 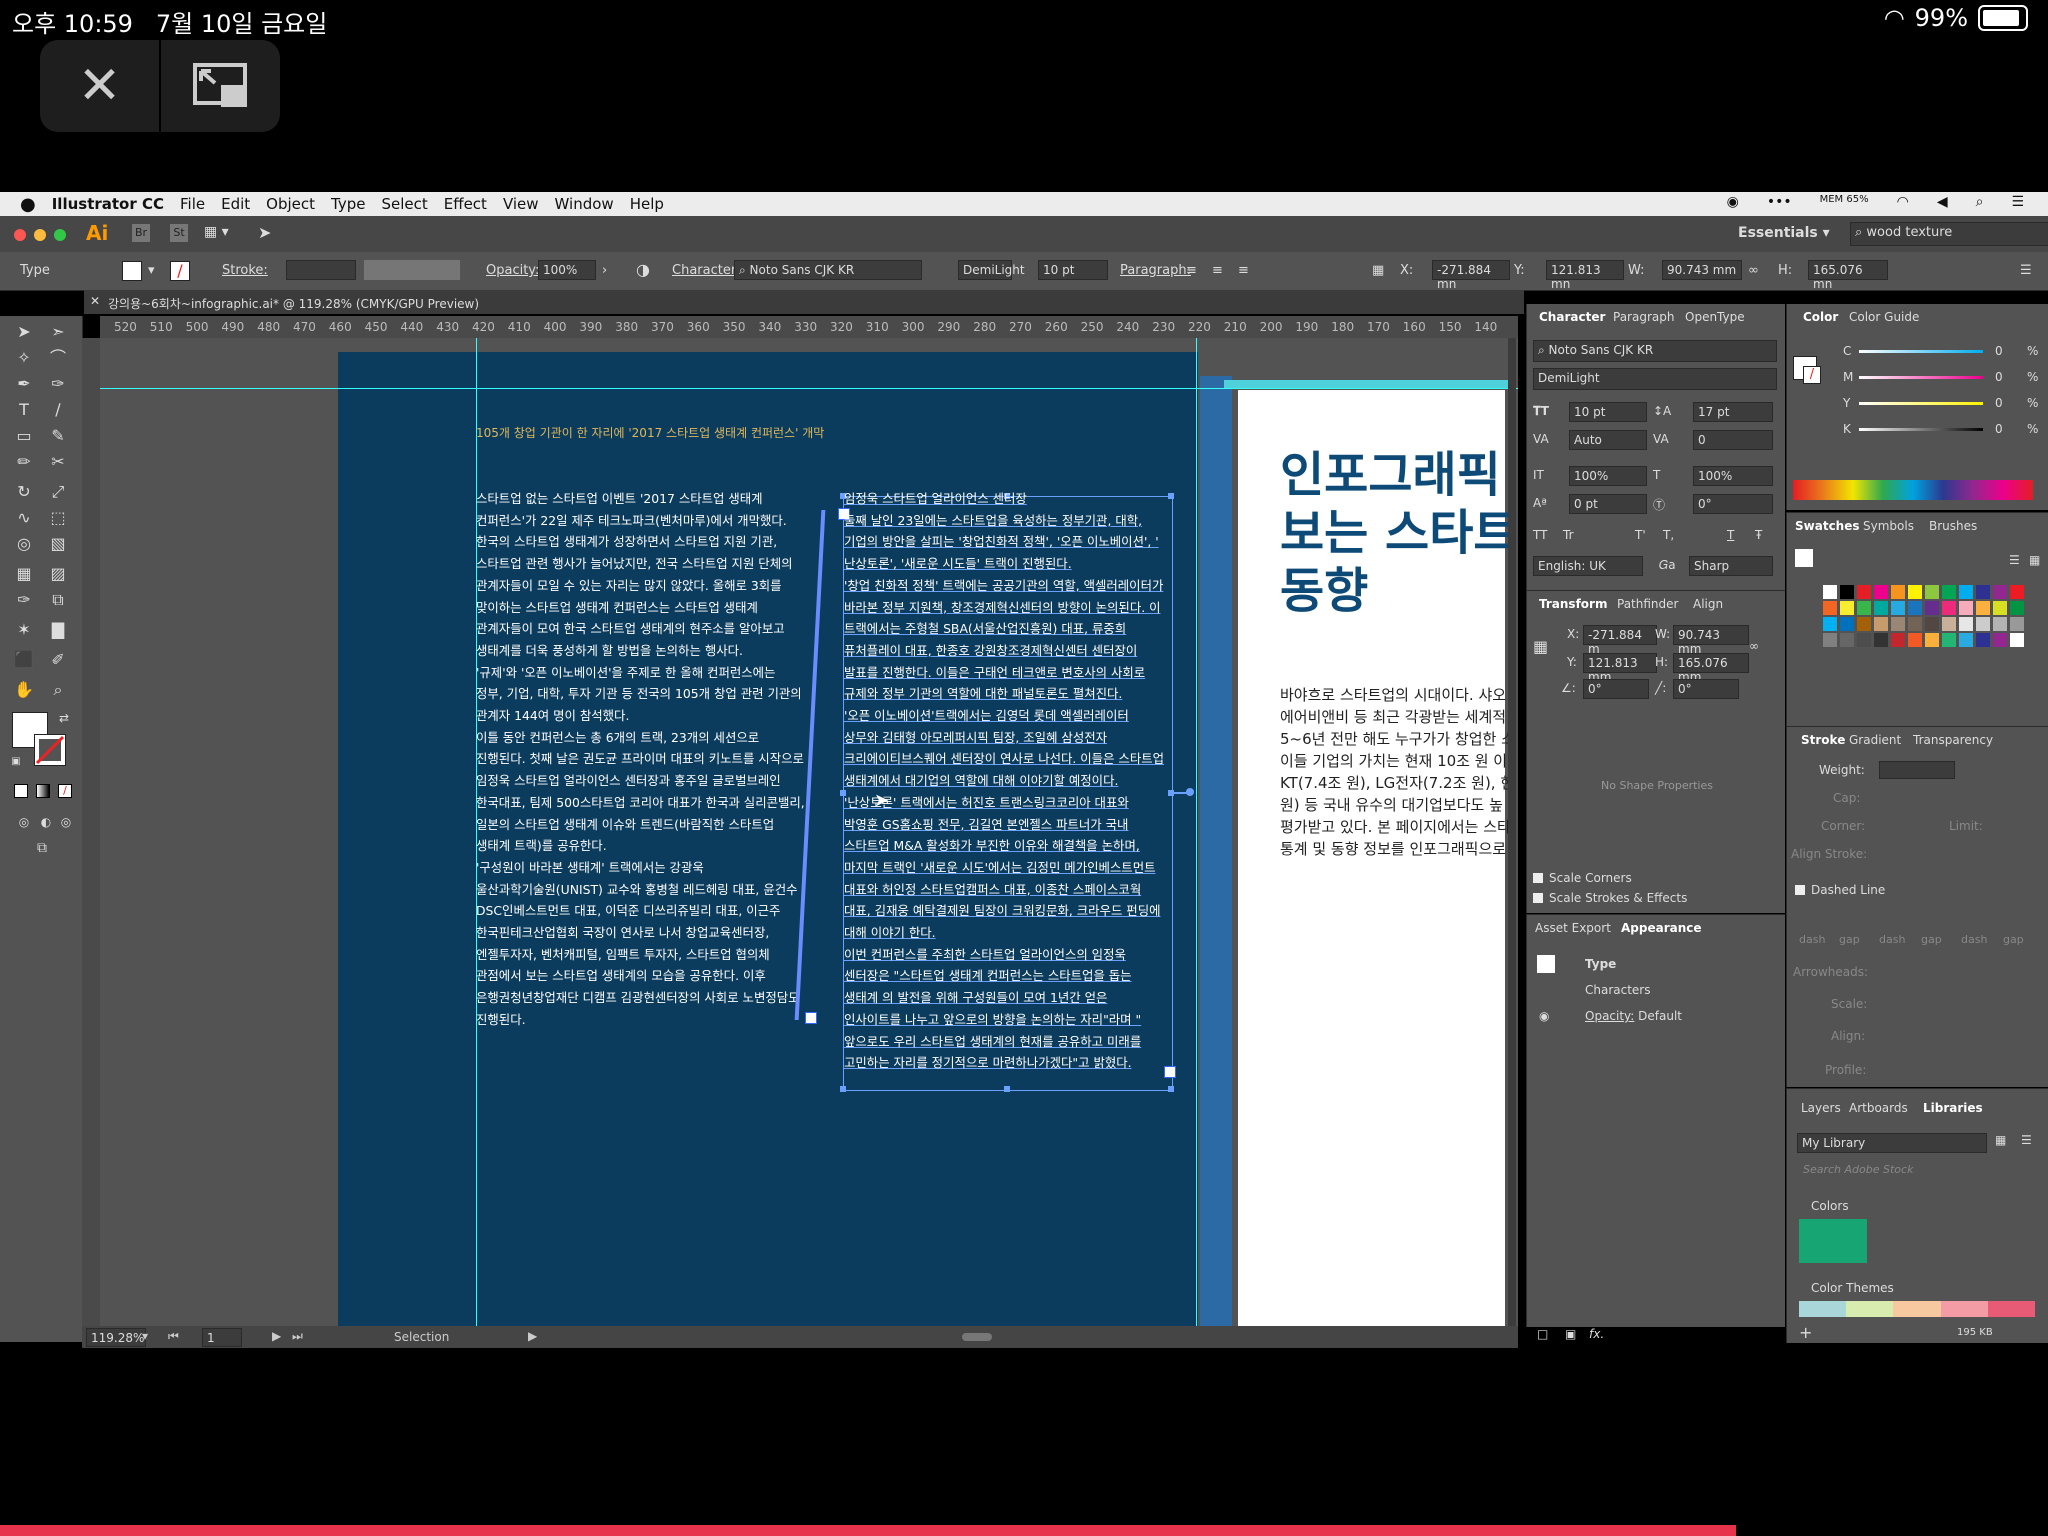 What do you see at coordinates (1538, 898) in the screenshot?
I see `scale-strokes-checkbox` at bounding box center [1538, 898].